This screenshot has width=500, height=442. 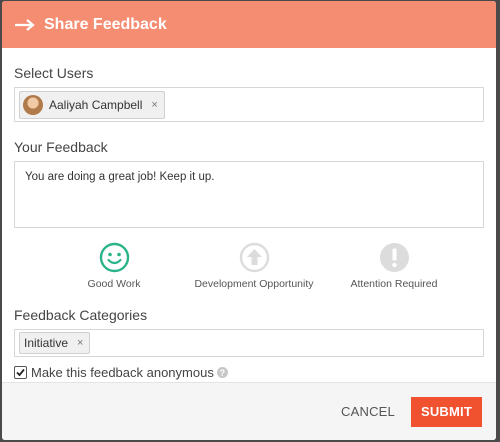 What do you see at coordinates (394, 284) in the screenshot?
I see `reaction-label: Attention Required` at bounding box center [394, 284].